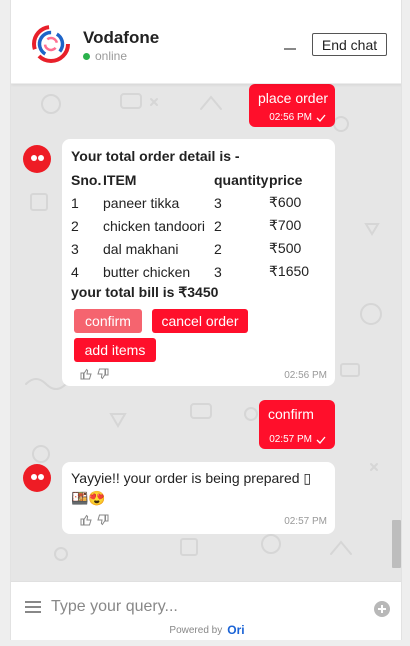 This screenshot has height=646, width=410. Describe the element at coordinates (191, 478) in the screenshot. I see `message-text: Yayyie!! your order is being prepared ▯` at that location.